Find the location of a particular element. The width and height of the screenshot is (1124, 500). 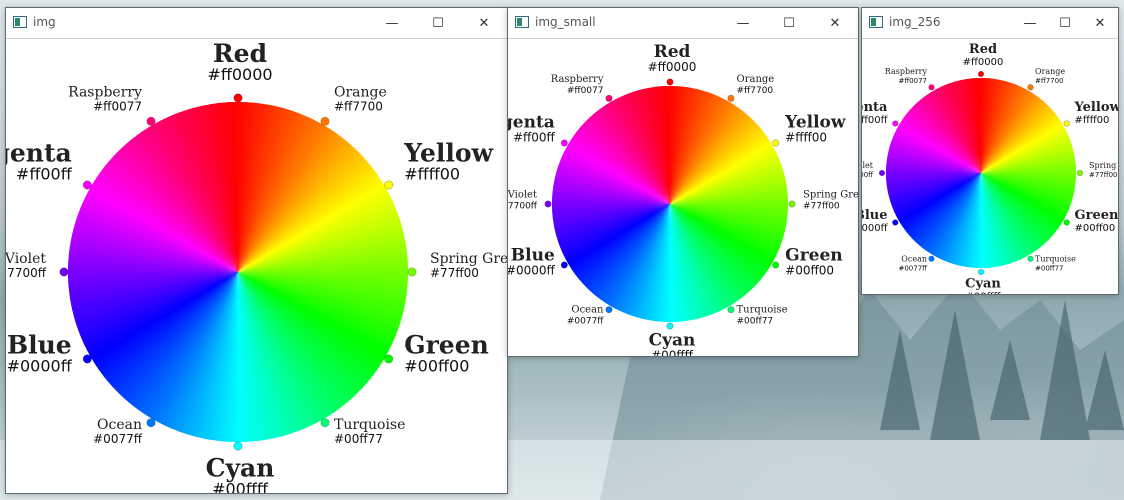

window-title: img_small is located at coordinates (565, 22).